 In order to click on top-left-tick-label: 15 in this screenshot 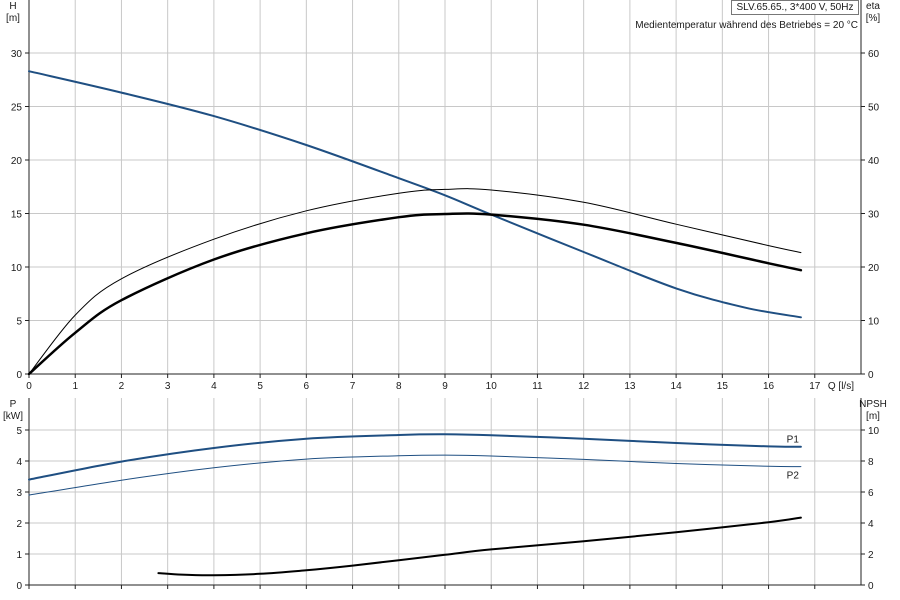, I will do `click(17, 215)`.